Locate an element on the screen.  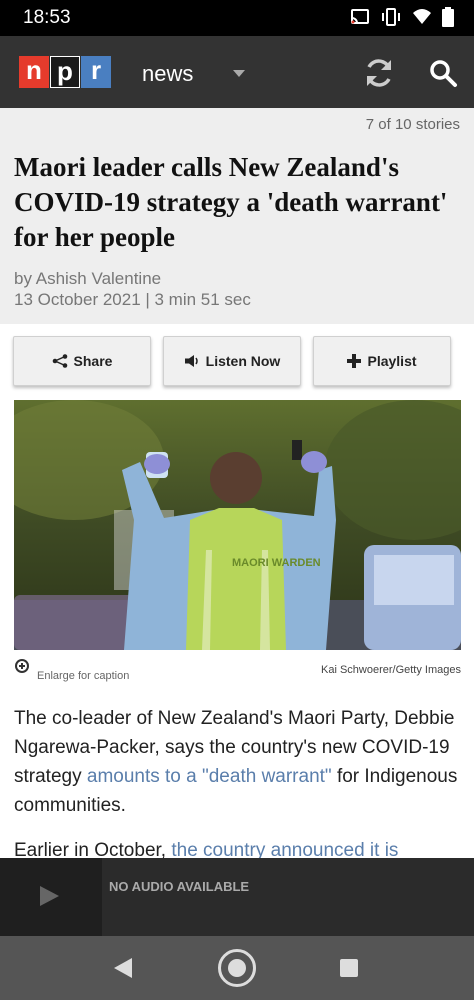
play-button is located at coordinates (51, 897).